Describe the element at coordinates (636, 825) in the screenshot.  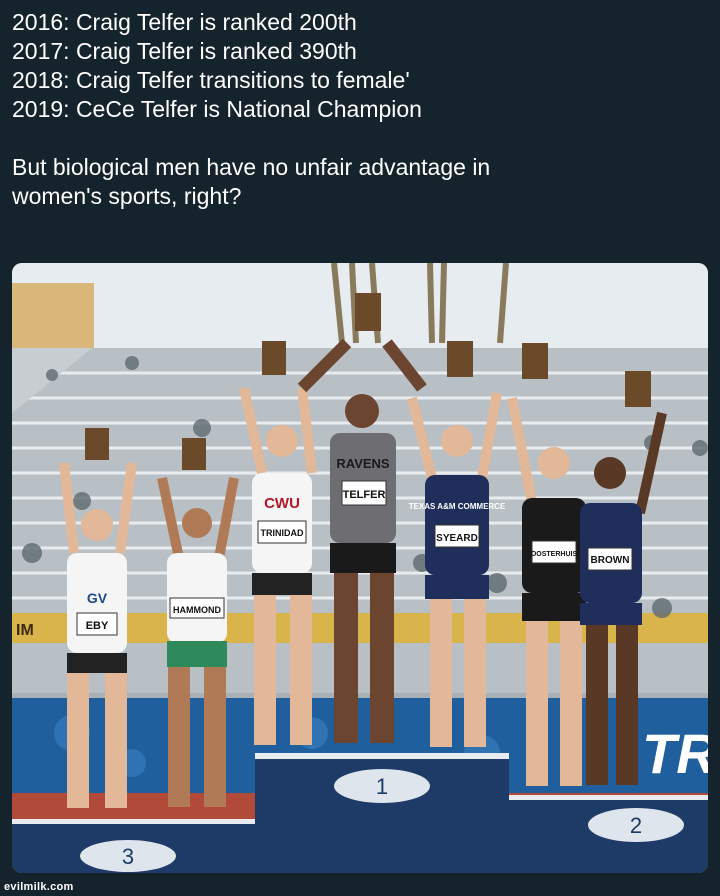
I see `podium-number-second: 2` at that location.